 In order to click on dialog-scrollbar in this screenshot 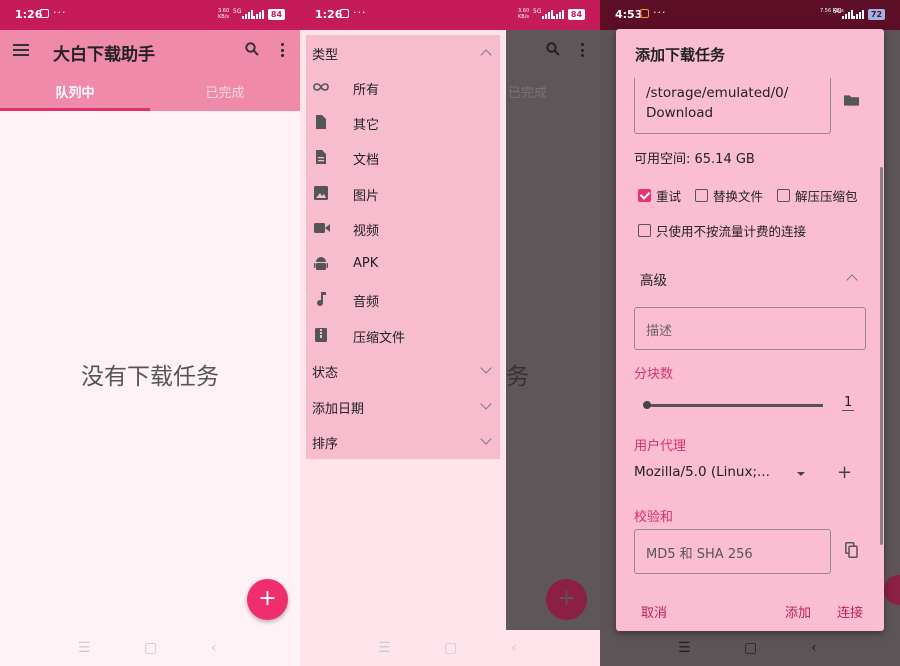, I will do `click(881, 356)`.